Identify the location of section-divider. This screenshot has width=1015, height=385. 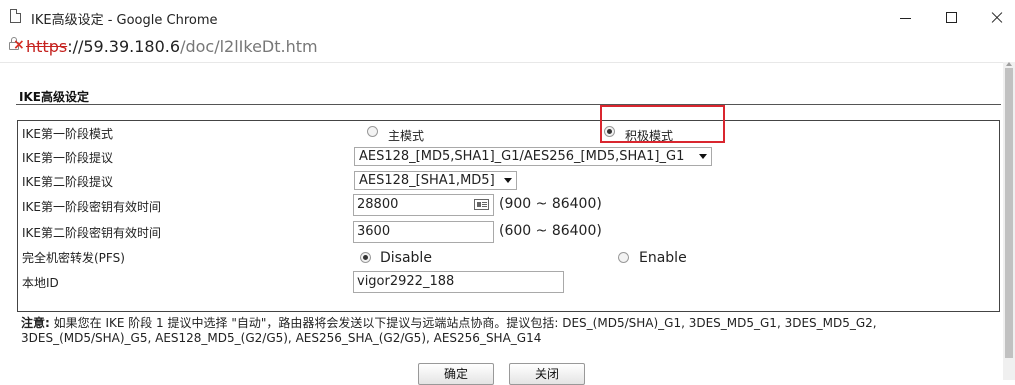
(508, 104).